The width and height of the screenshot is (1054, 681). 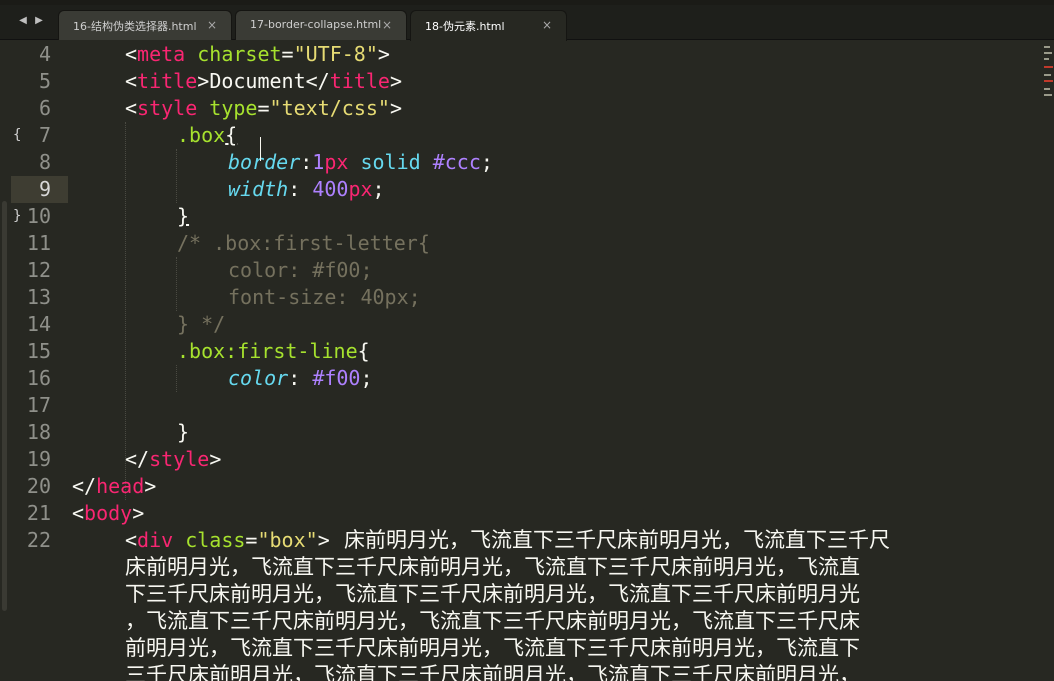 What do you see at coordinates (465, 26) in the screenshot?
I see `tab-label: 18-伪元素.html` at bounding box center [465, 26].